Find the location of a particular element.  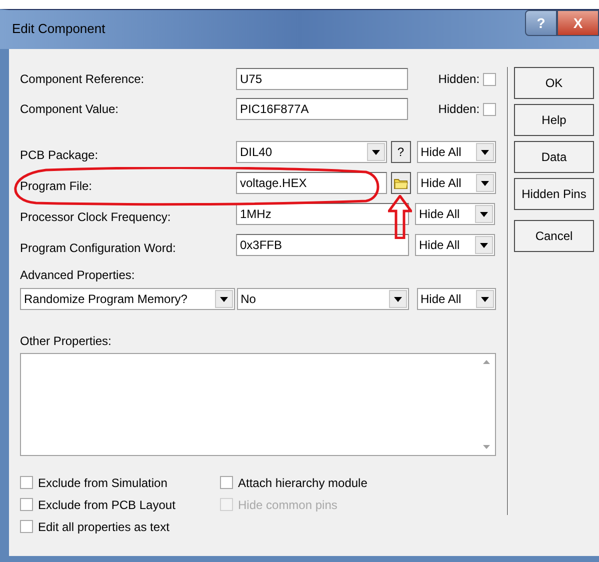

property-label: Program Configuration Word: is located at coordinates (98, 247).